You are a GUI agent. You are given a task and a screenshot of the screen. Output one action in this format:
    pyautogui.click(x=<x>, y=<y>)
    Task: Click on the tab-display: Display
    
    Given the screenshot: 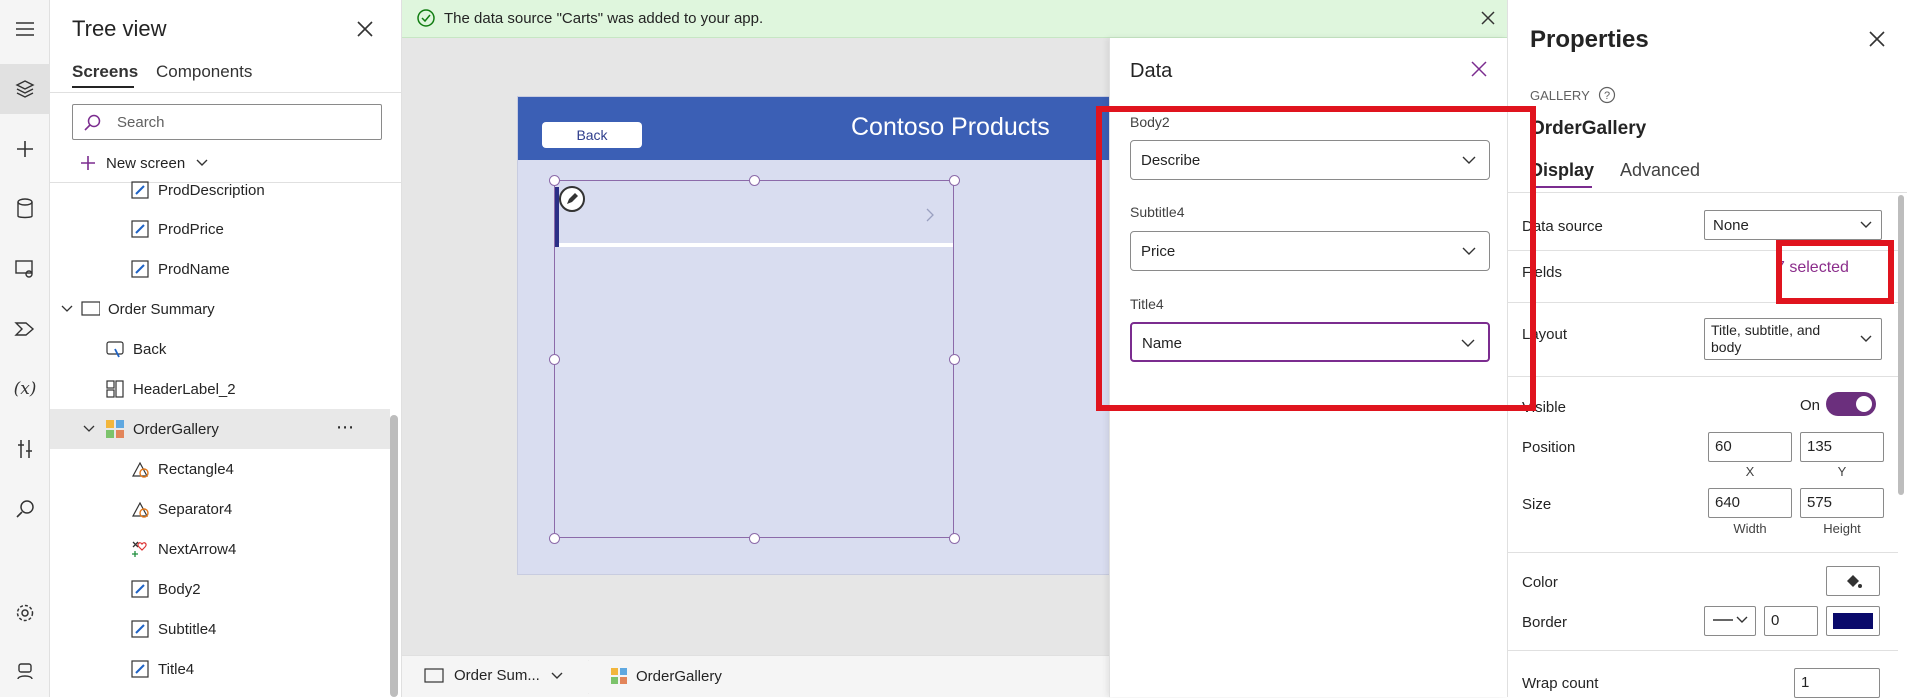 What is the action you would take?
    pyautogui.click(x=1562, y=170)
    